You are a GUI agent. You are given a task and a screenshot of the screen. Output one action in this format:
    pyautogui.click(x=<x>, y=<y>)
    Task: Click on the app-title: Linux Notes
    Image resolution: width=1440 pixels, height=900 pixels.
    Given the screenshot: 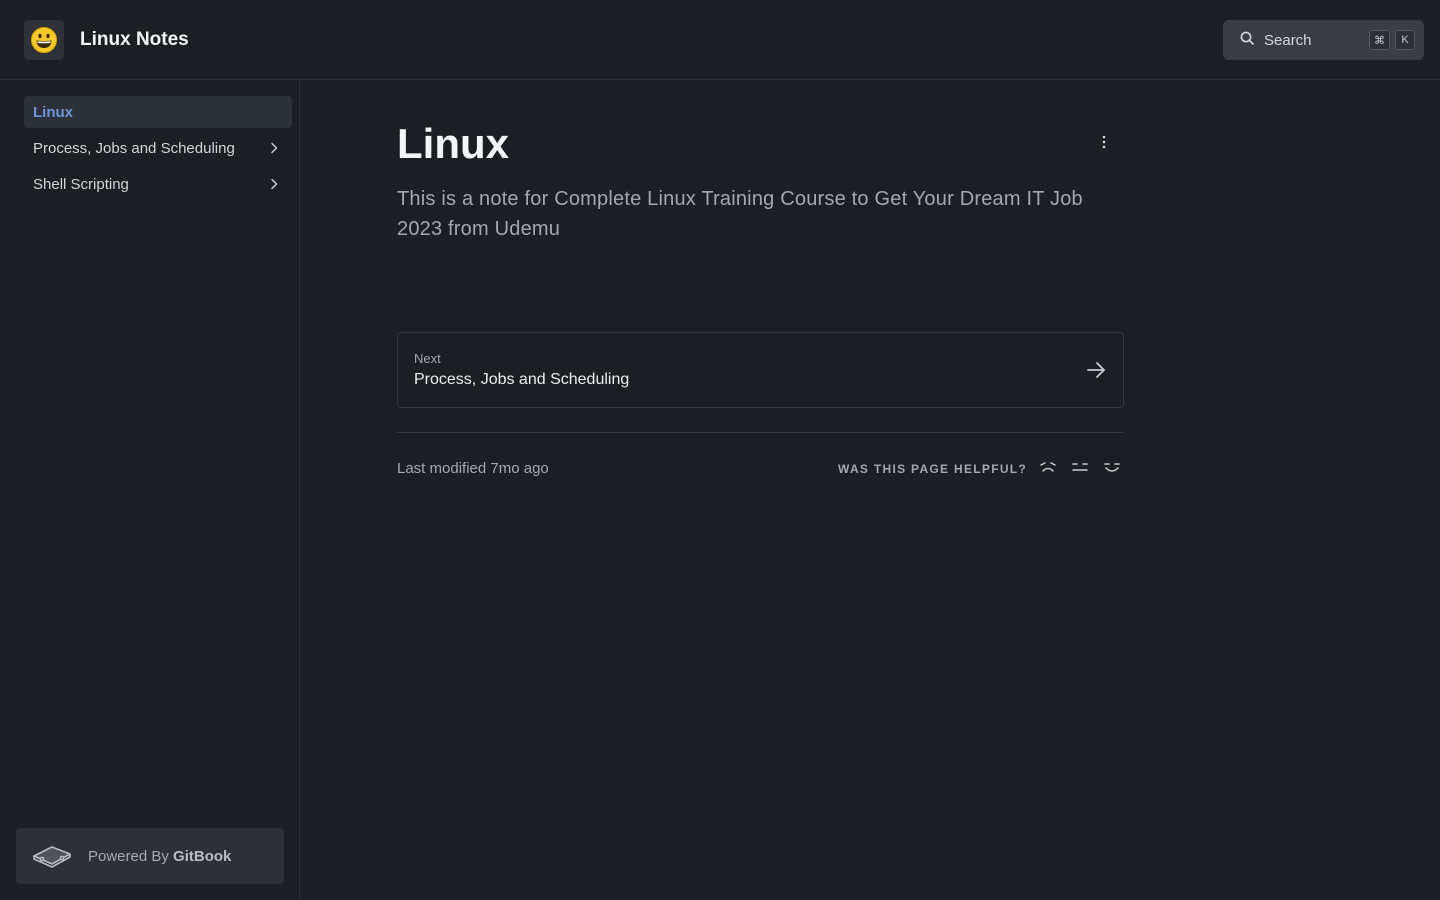 What is the action you would take?
    pyautogui.click(x=134, y=40)
    